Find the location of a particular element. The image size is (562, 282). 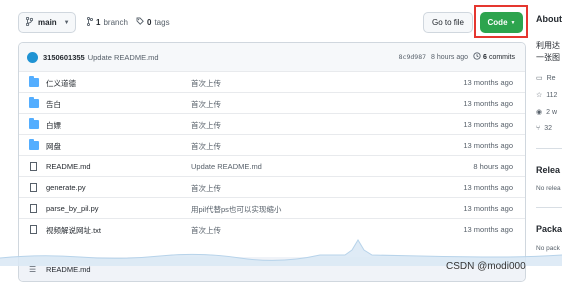

go-to-file-button: Go to file is located at coordinates (448, 22).